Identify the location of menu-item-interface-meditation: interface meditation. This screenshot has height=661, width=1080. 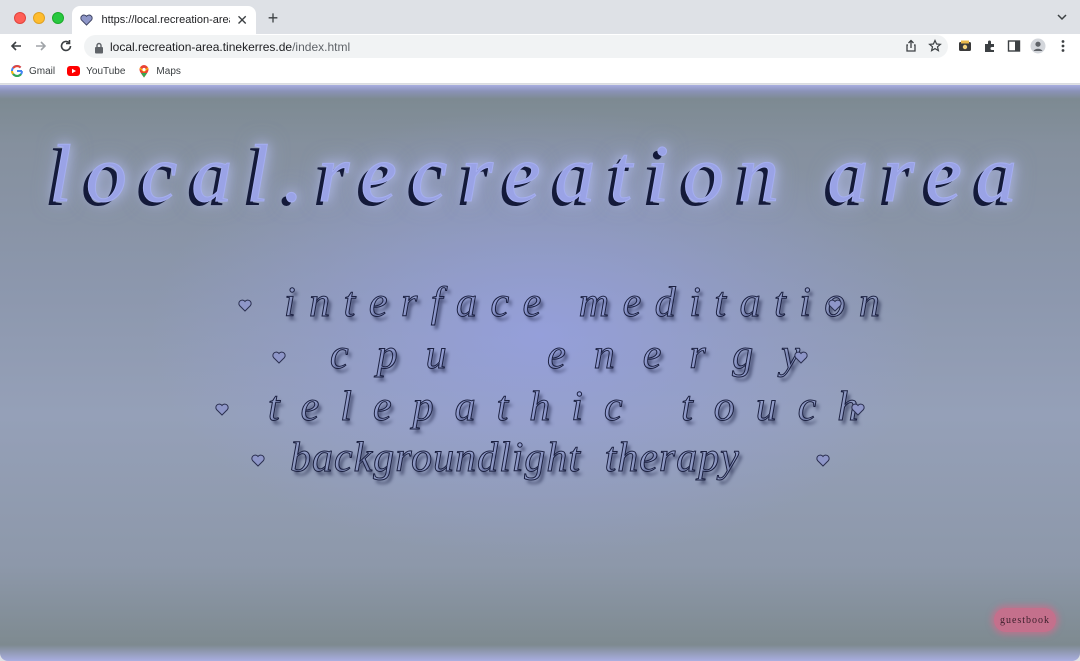
(588, 303).